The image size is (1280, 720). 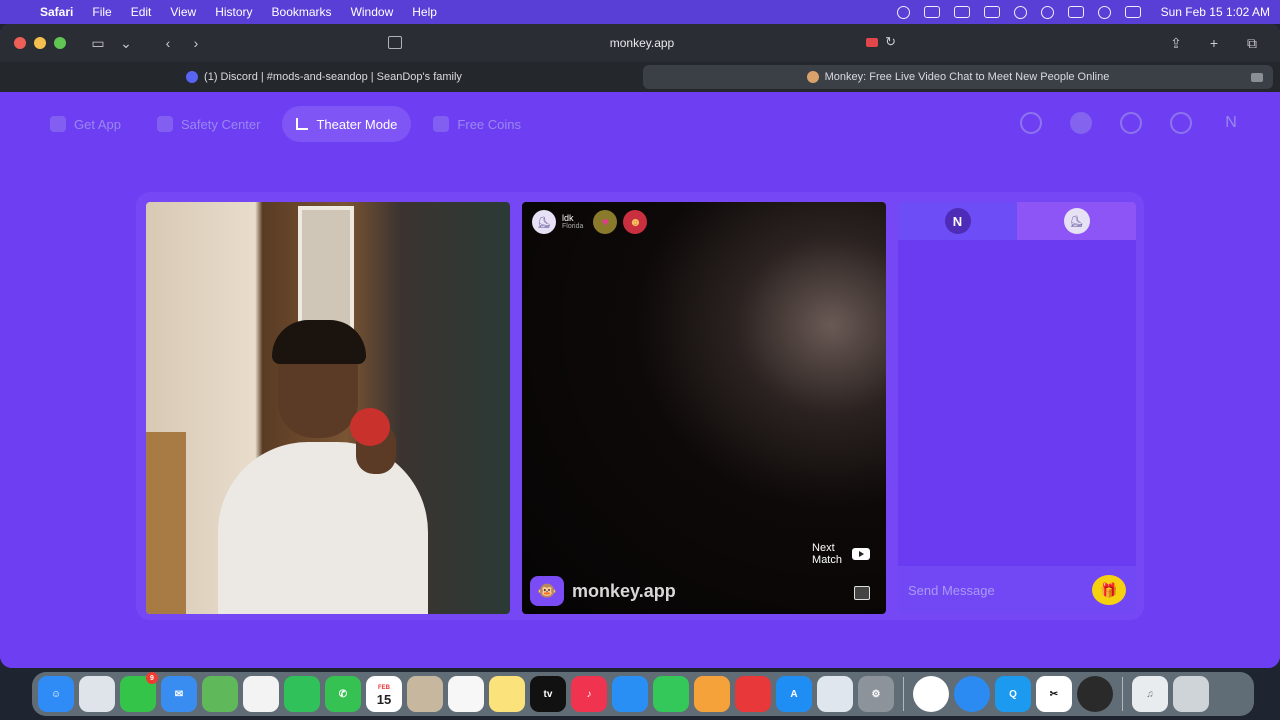 What do you see at coordinates (179, 694) in the screenshot?
I see `mail-icon: ✉` at bounding box center [179, 694].